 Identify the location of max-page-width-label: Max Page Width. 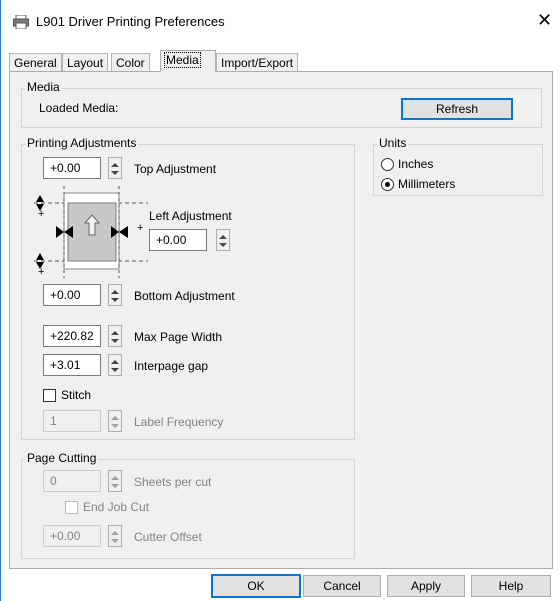
(178, 337).